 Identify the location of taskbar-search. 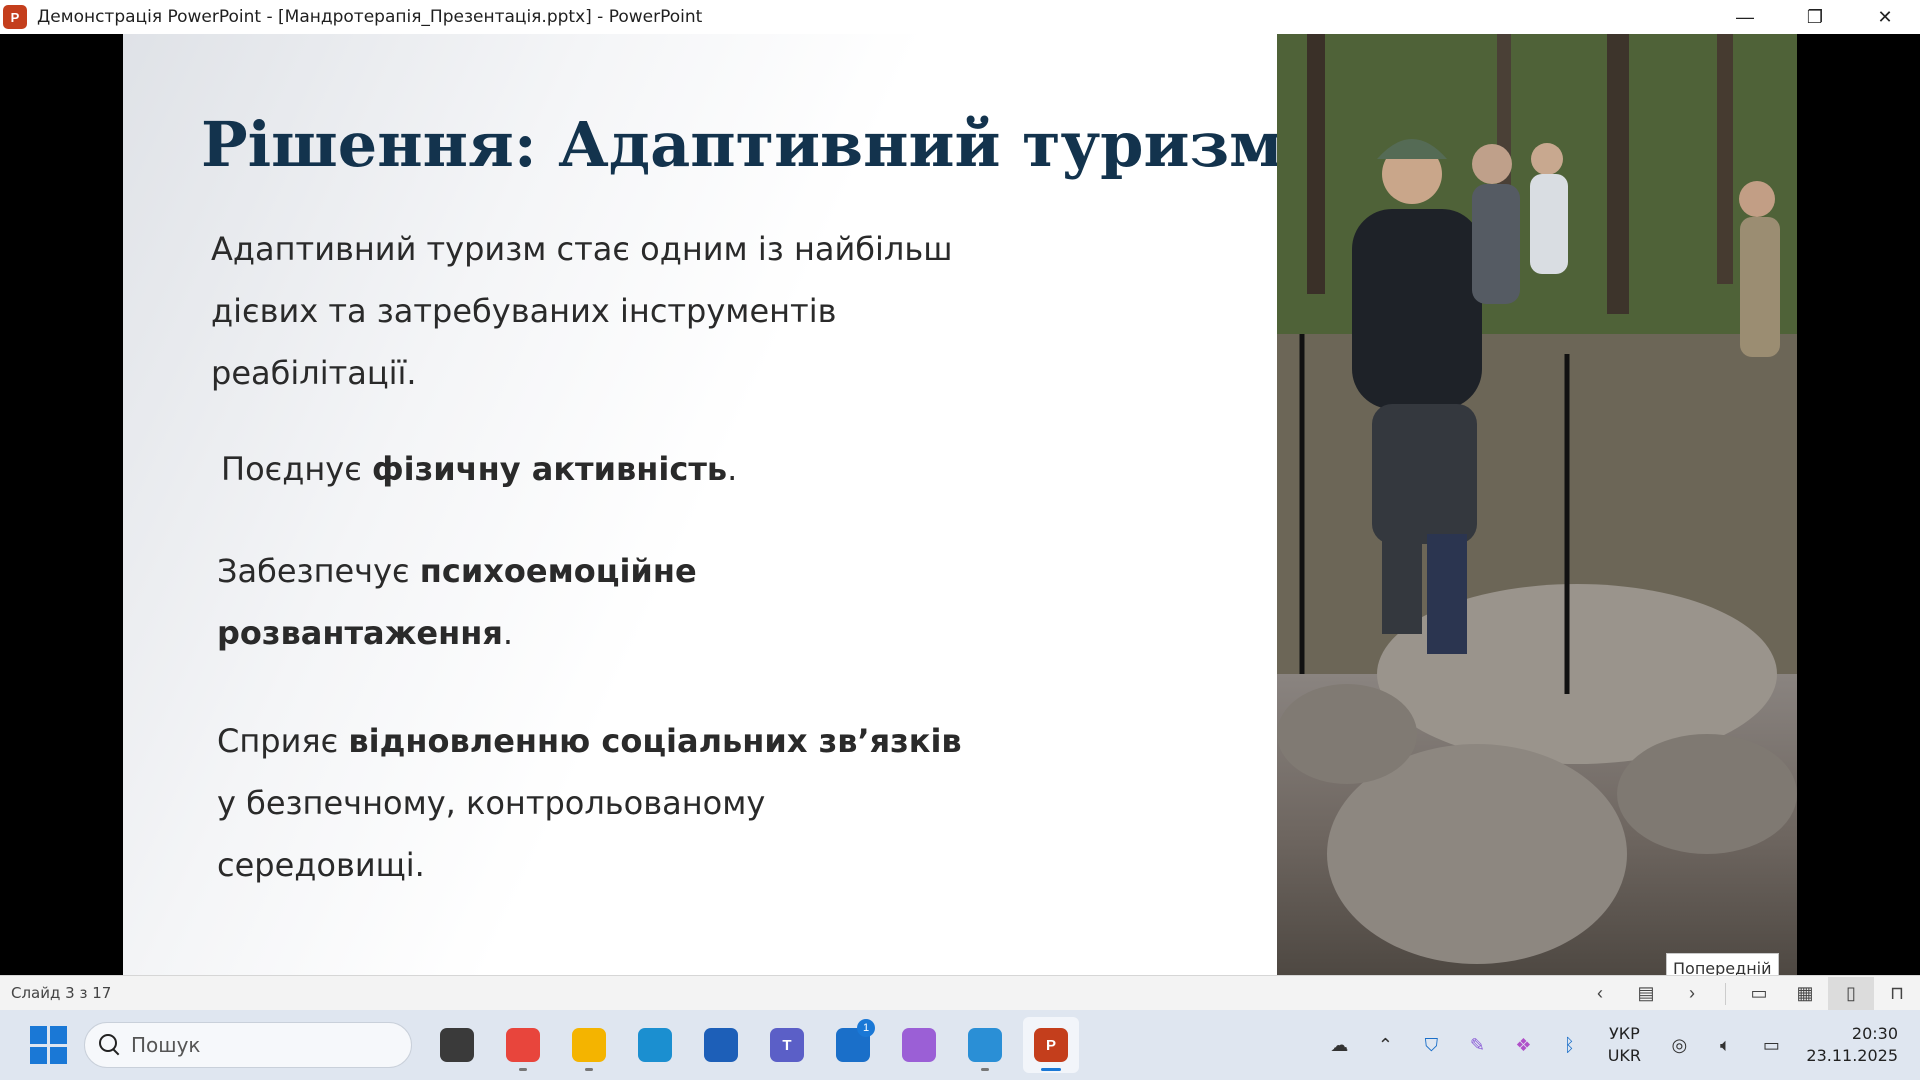
(248, 1045).